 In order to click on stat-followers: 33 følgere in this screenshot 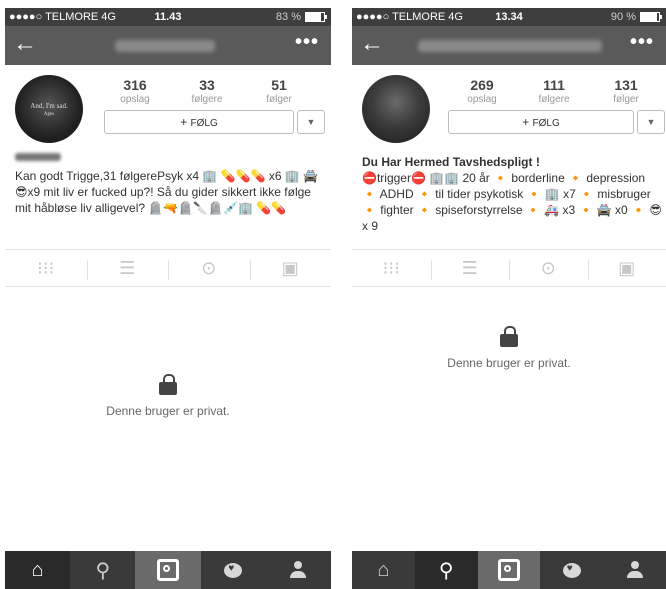, I will do `click(207, 91)`.